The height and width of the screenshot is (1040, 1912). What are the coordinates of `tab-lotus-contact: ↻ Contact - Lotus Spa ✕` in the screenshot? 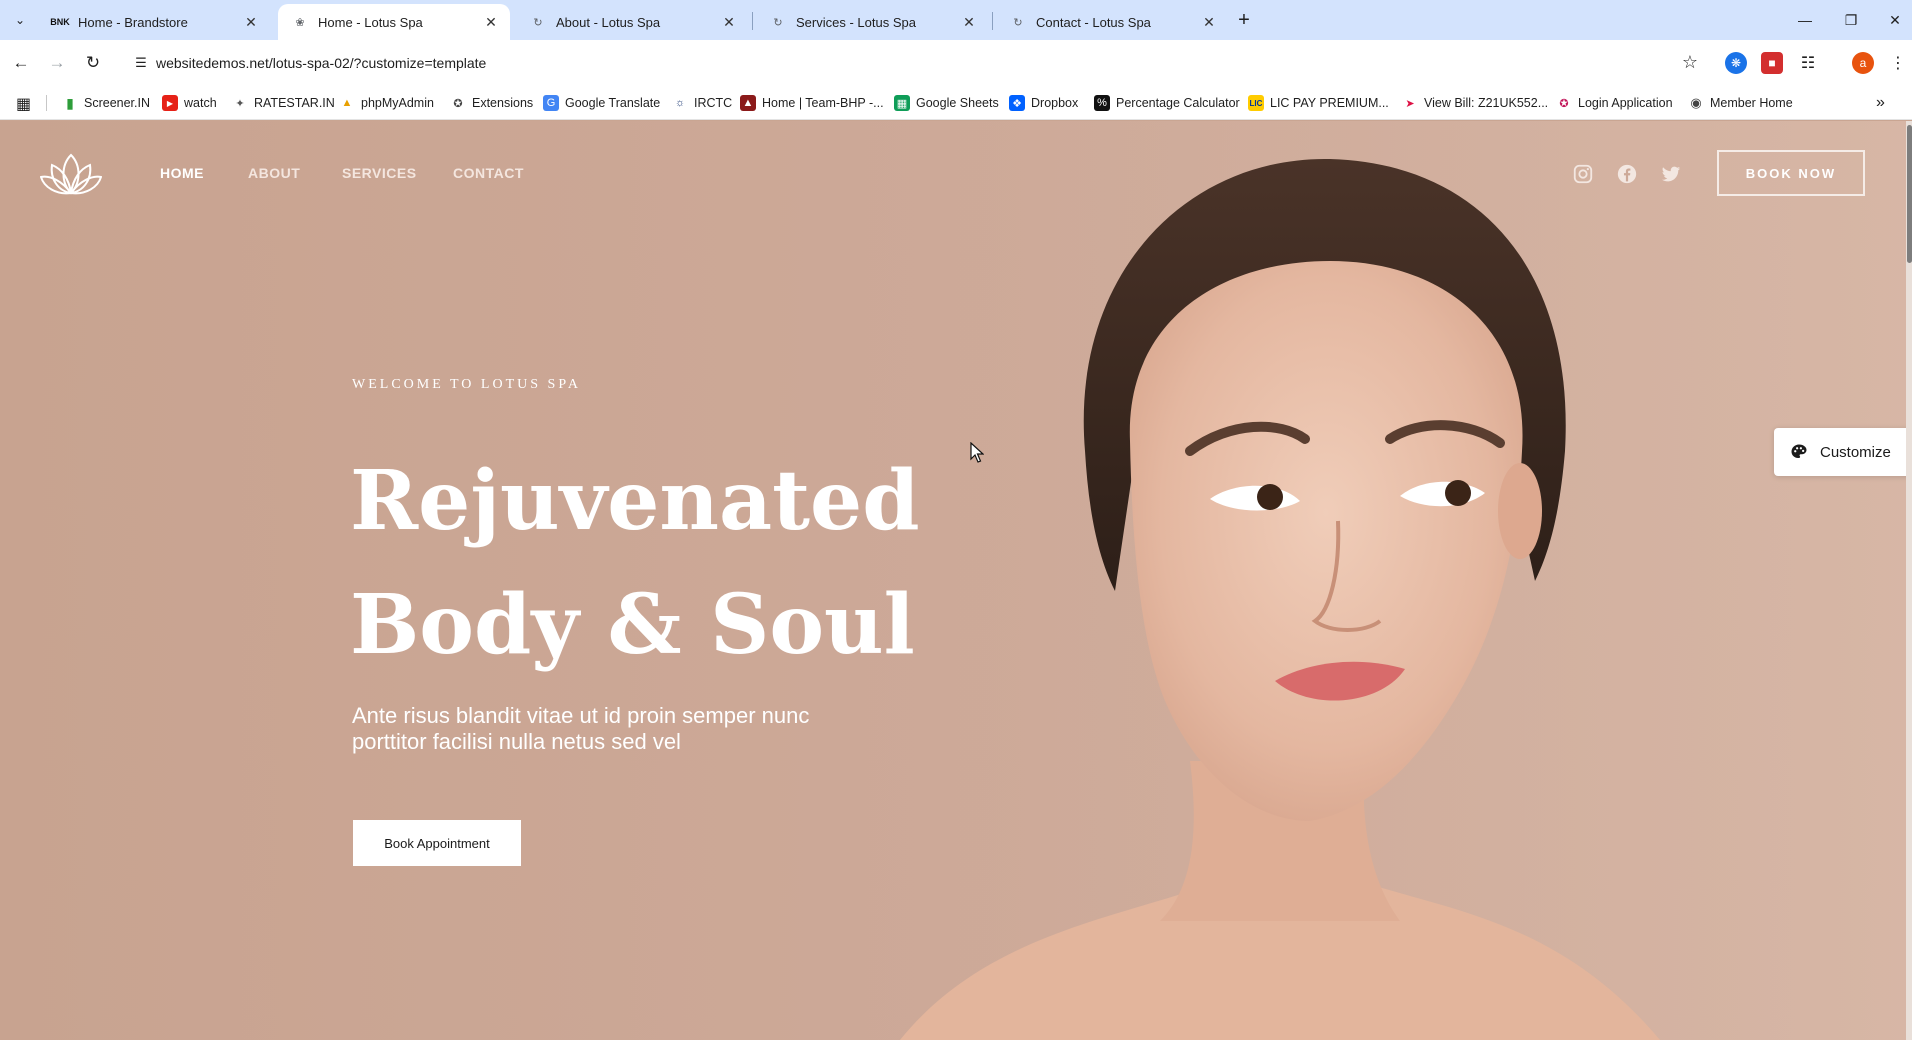 It's located at (1112, 22).